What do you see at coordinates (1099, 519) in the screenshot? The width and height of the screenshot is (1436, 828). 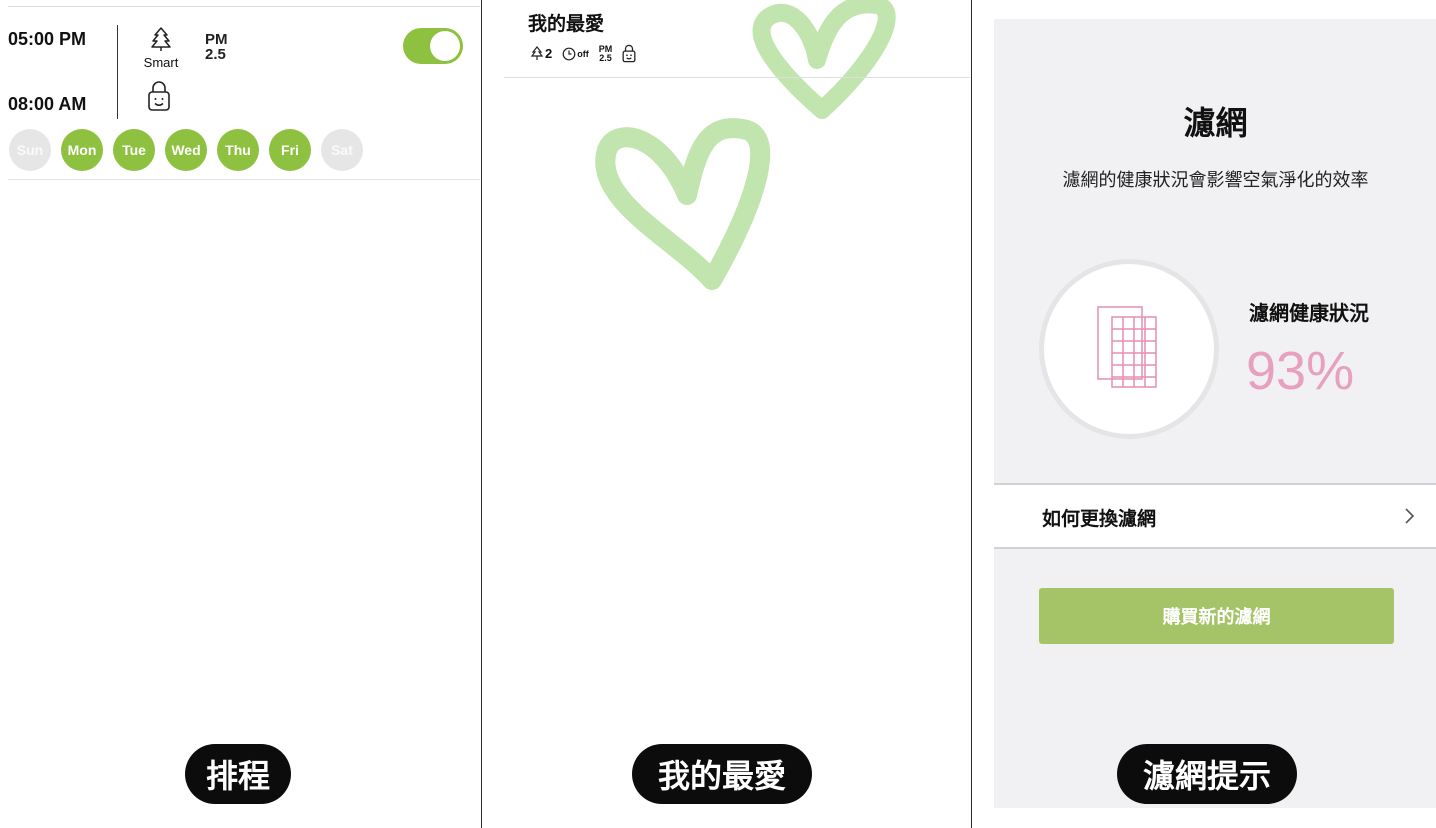 I see `how-to-replace-filter-label: 如何更換濾網` at bounding box center [1099, 519].